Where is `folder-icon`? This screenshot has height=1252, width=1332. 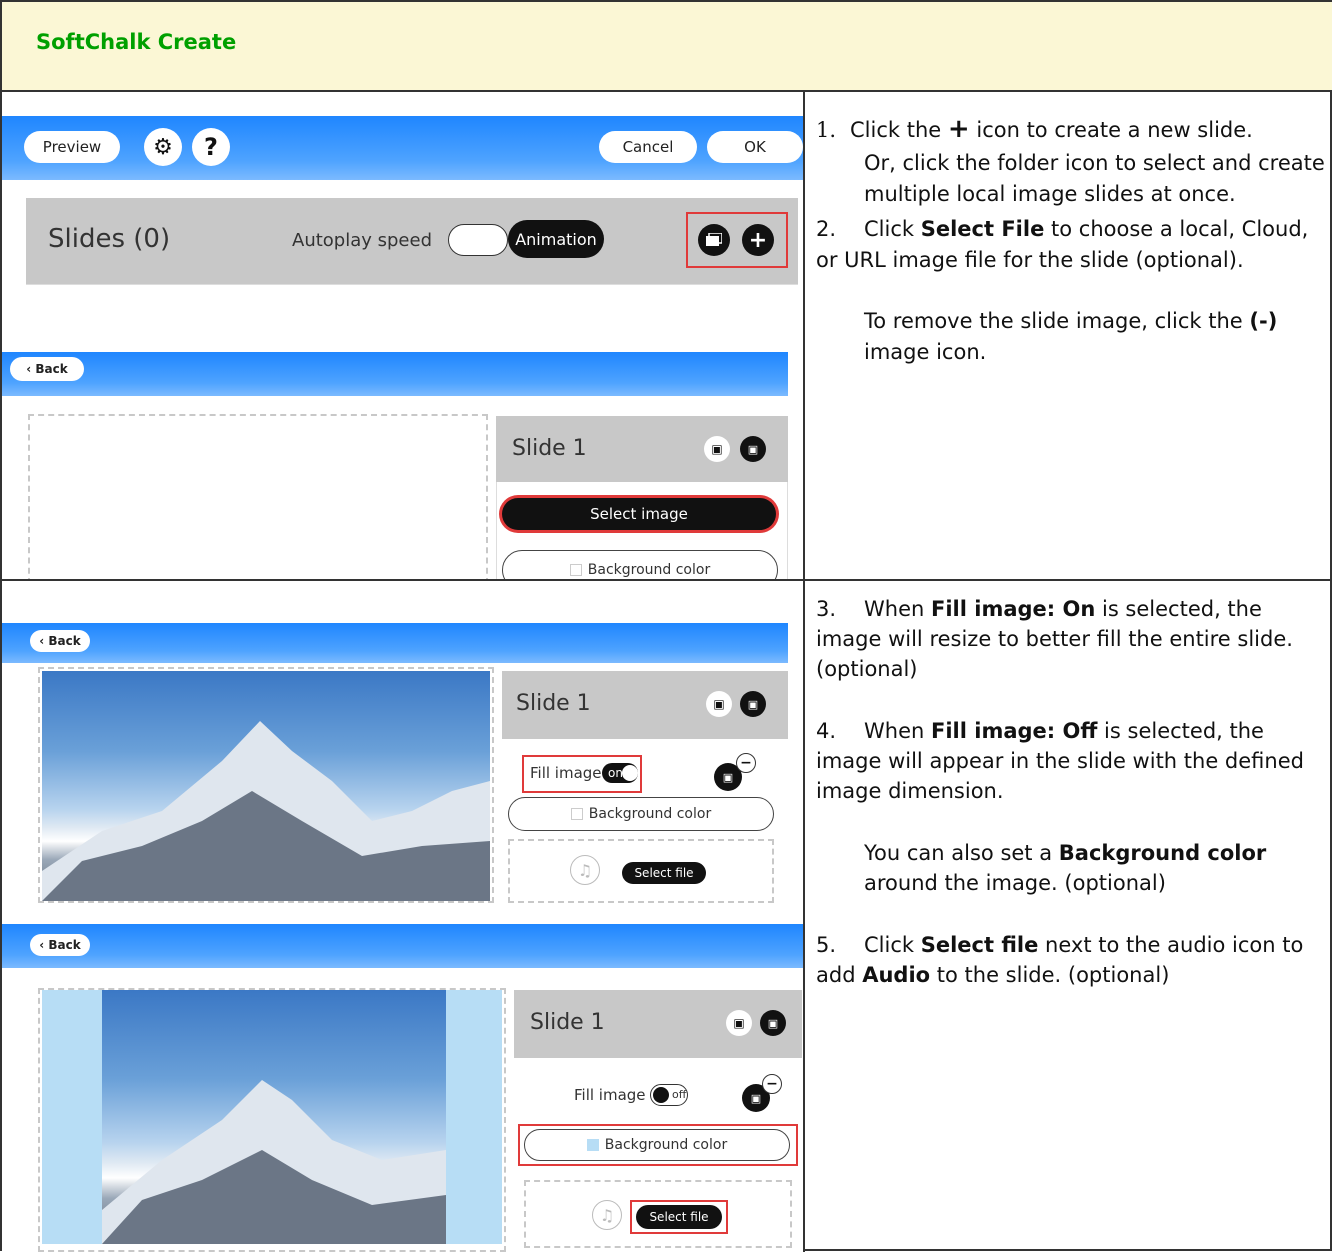
folder-icon is located at coordinates (714, 240).